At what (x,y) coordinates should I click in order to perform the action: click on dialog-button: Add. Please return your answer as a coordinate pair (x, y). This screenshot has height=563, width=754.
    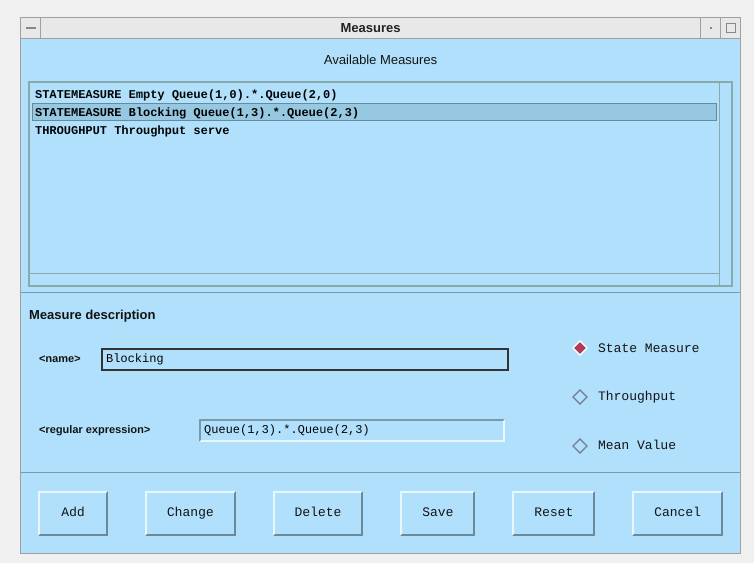
    Looking at the image, I should click on (73, 513).